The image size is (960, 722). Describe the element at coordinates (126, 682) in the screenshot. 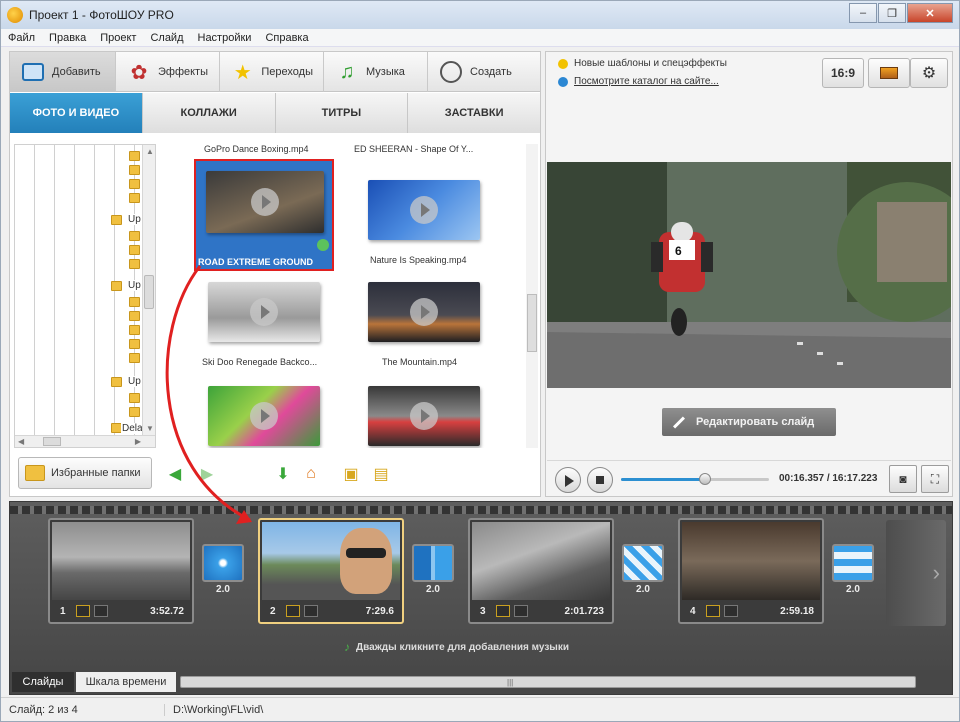

I see `tab-timeline: Шкала времени` at that location.